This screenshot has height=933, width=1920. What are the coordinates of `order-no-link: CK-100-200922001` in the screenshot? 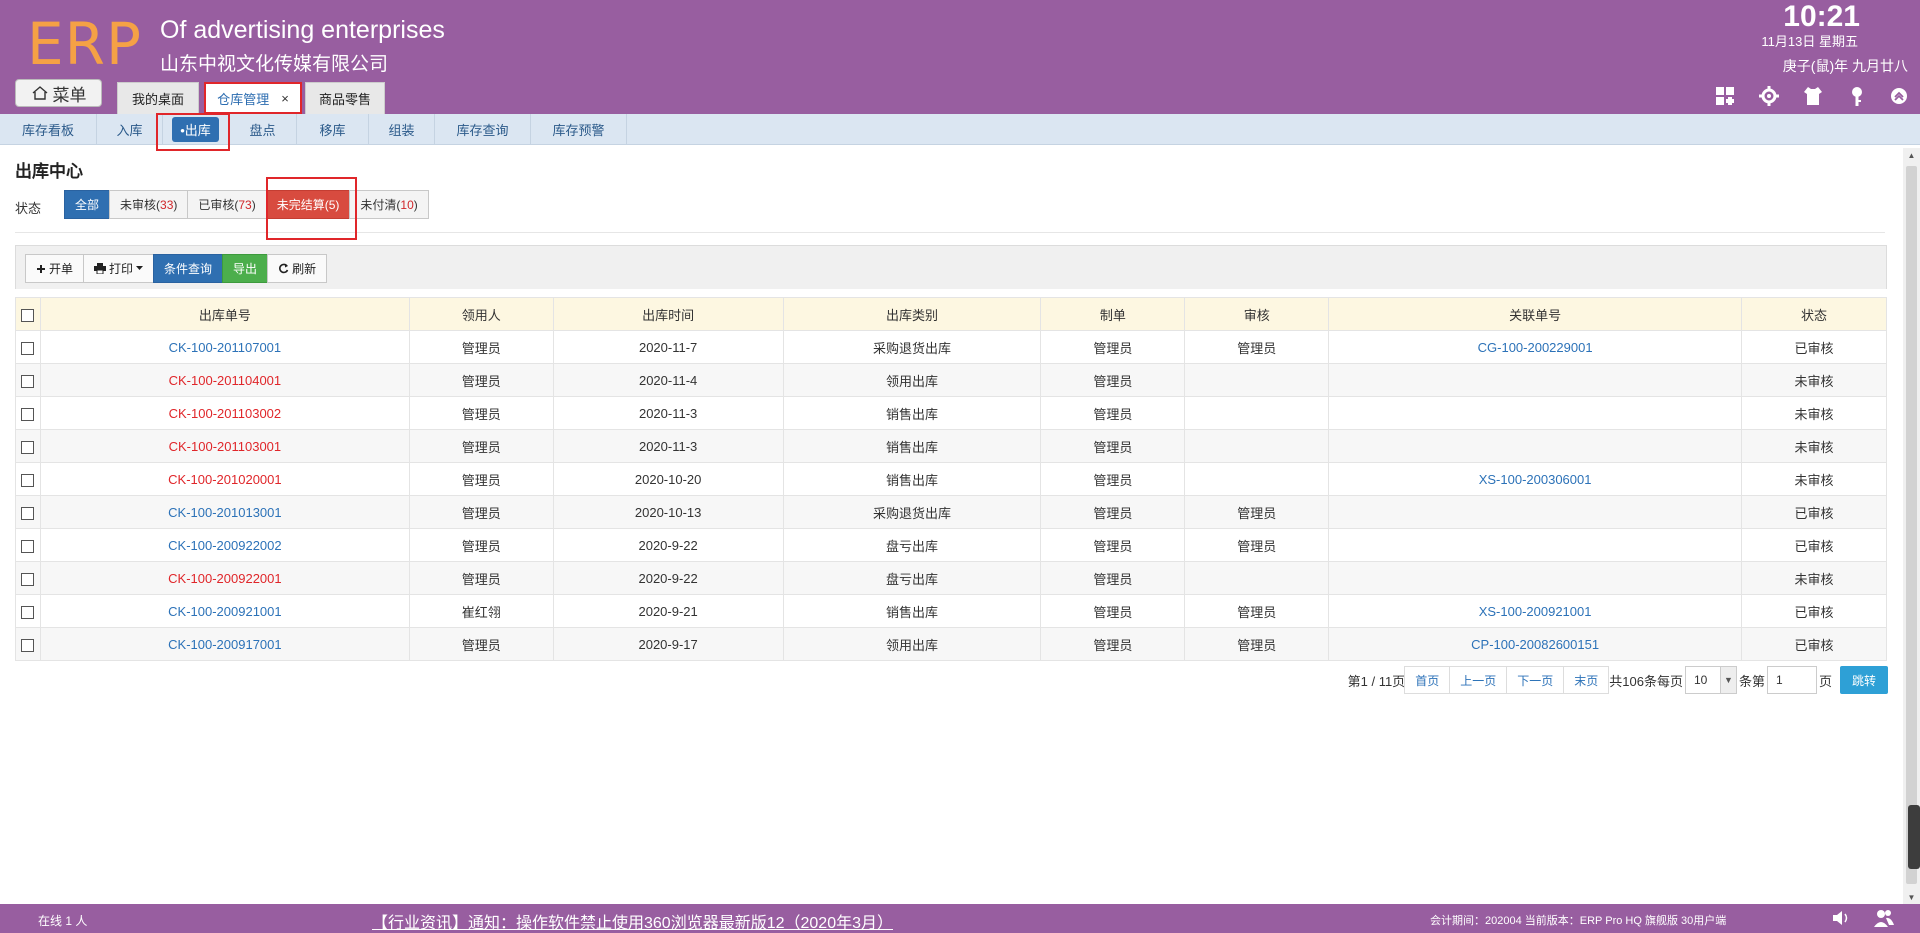 It's located at (224, 578).